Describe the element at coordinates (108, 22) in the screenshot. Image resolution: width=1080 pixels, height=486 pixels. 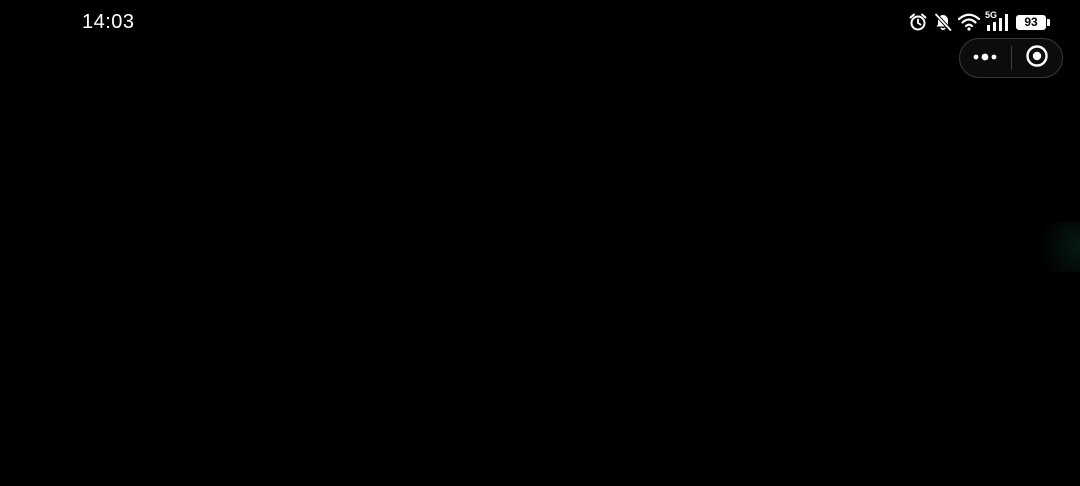
I see `status-time: 14:03` at that location.